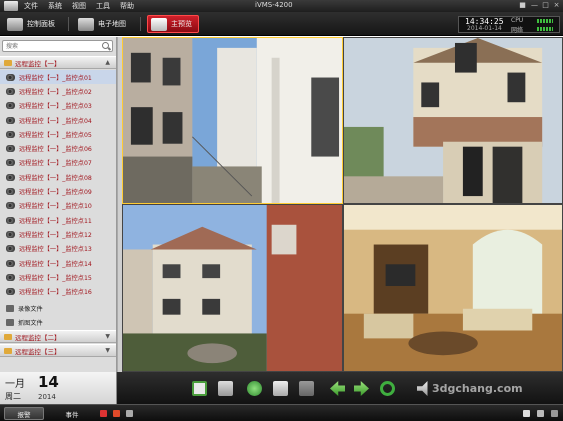 Image resolution: width=563 pixels, height=421 pixels. Describe the element at coordinates (48, 382) in the screenshot. I see `date-day: 14` at that location.